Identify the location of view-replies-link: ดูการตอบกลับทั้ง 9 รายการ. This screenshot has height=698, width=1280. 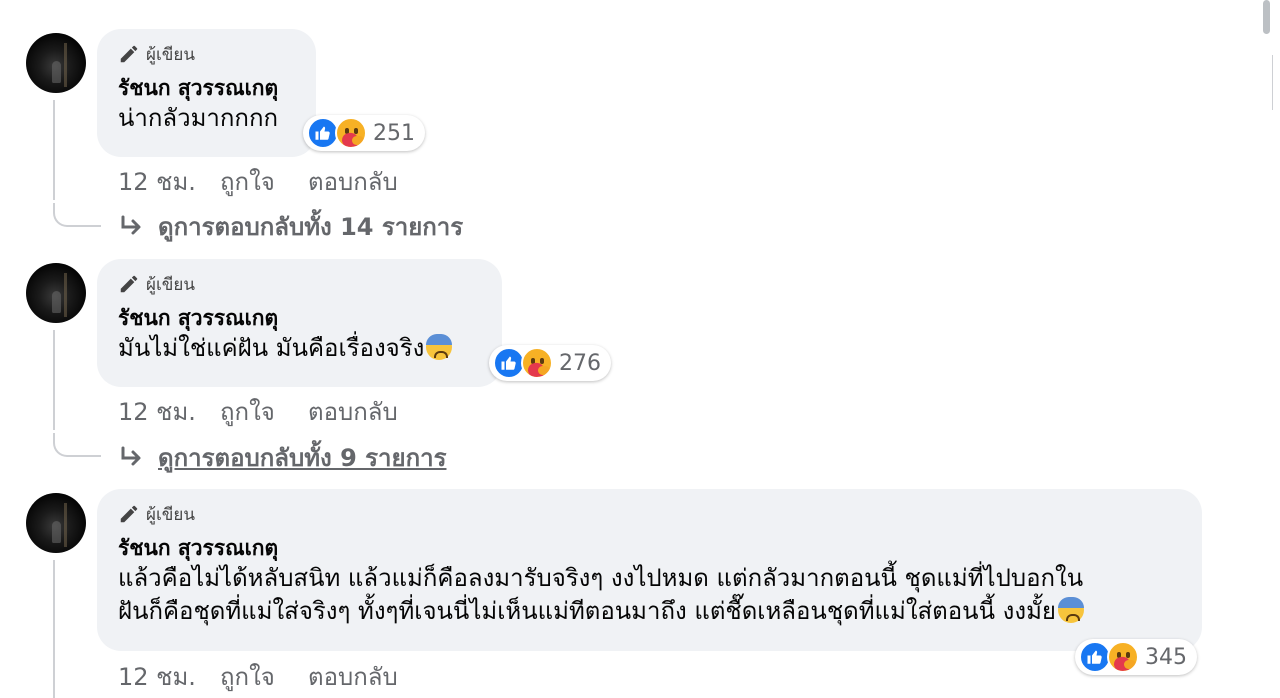
(282, 457).